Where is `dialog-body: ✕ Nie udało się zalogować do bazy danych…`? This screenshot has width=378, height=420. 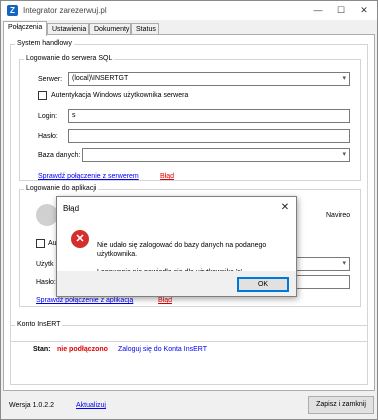 dialog-body: ✕ Nie udało się zalogować do bazy danych… is located at coordinates (176, 248).